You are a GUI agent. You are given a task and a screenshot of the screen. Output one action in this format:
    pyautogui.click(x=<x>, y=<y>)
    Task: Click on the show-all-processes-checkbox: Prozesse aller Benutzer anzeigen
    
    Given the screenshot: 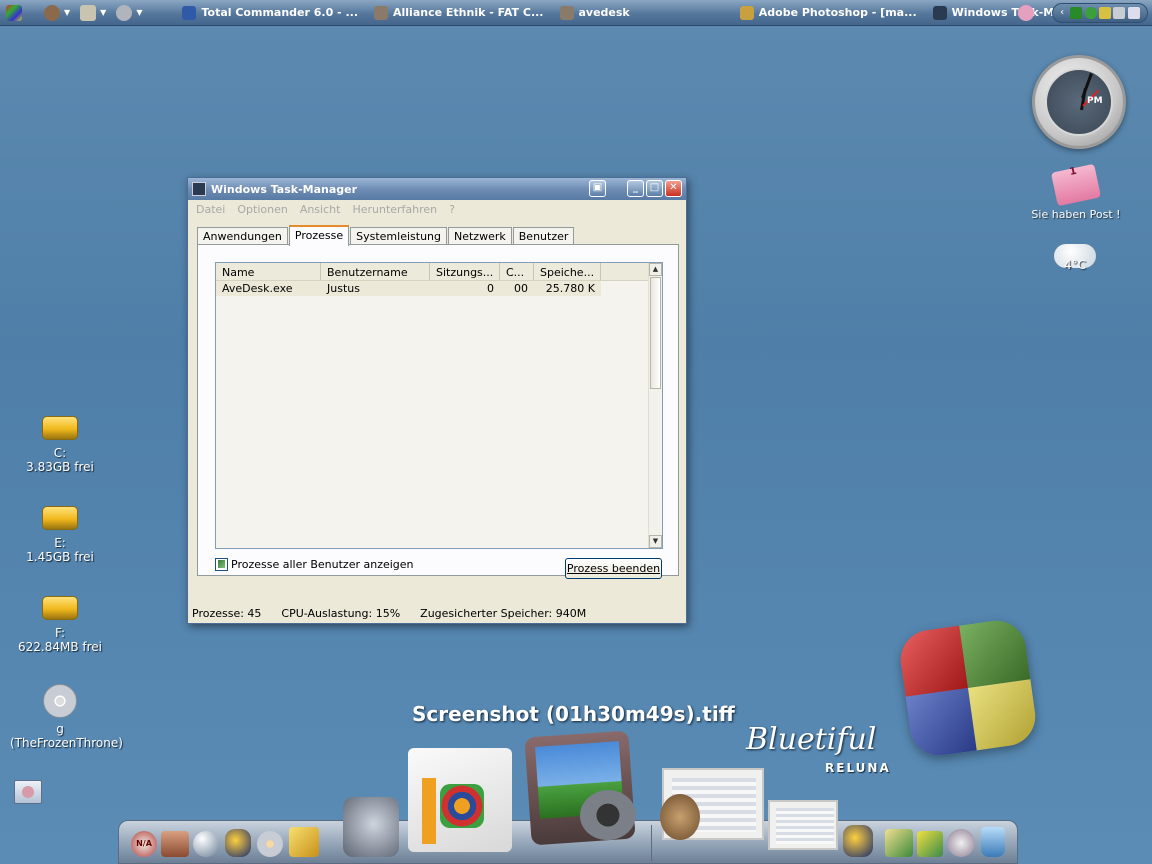 What is the action you would take?
    pyautogui.click(x=314, y=564)
    